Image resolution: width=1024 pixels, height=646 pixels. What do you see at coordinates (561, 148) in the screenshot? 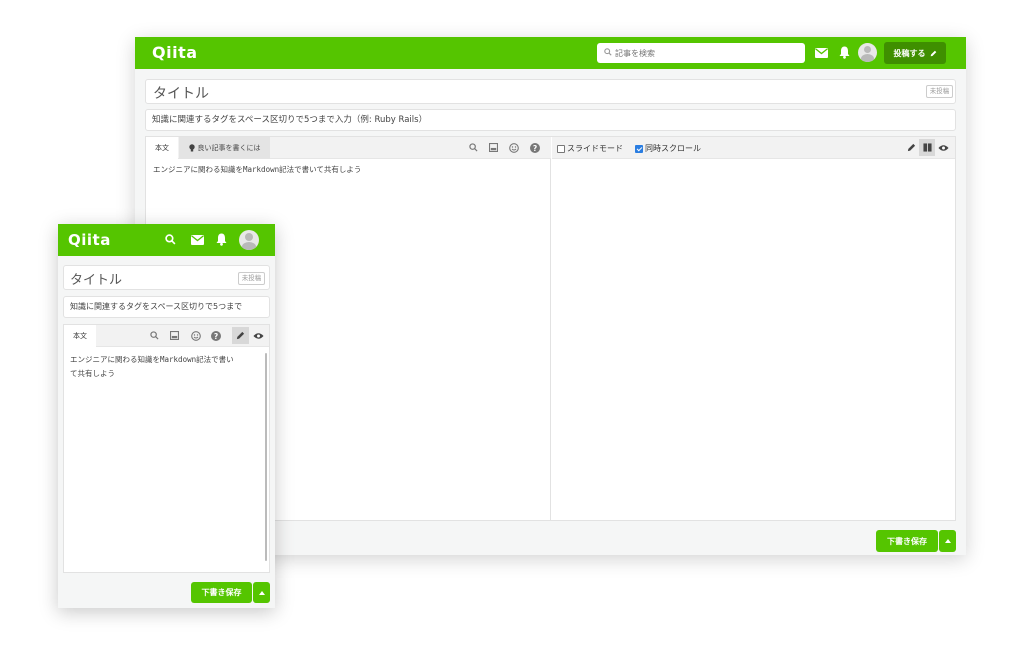
I see `checkbox-unchecked` at bounding box center [561, 148].